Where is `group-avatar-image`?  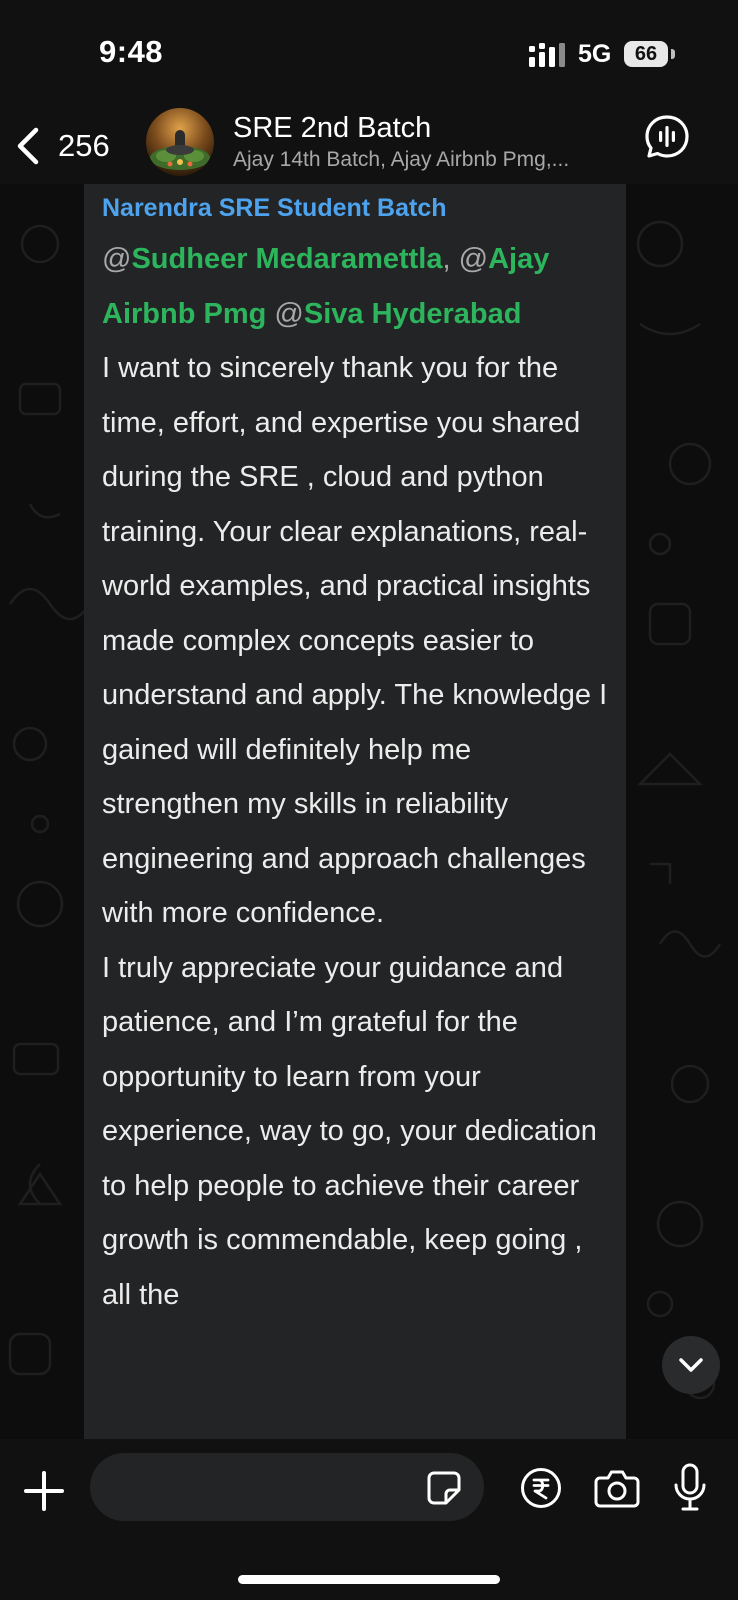 group-avatar-image is located at coordinates (180, 142).